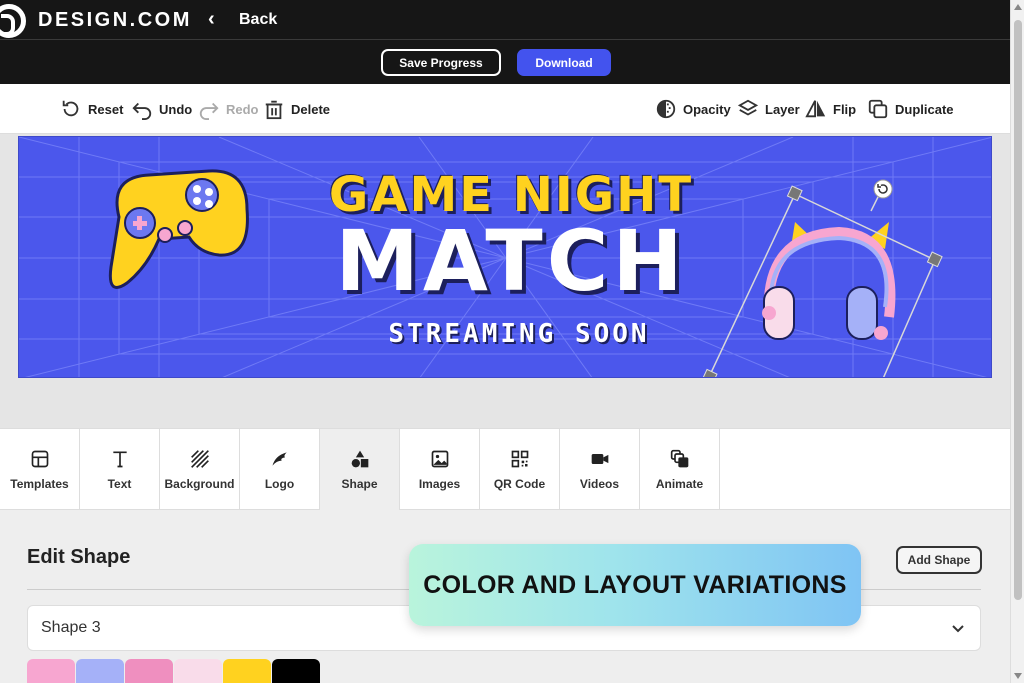  What do you see at coordinates (599, 483) in the screenshot?
I see `tab-videos-label: Videos` at bounding box center [599, 483].